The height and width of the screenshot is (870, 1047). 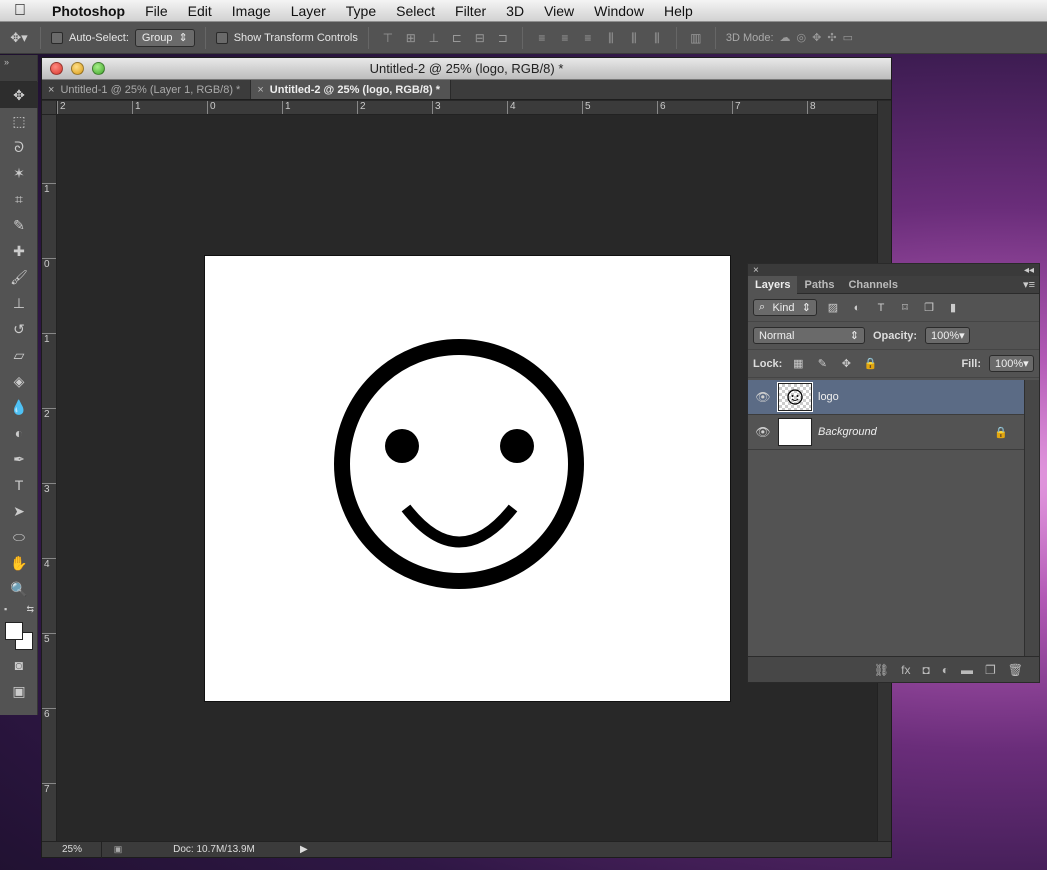 What do you see at coordinates (19, 459) in the screenshot?
I see `pen-tool-icon: ✒` at bounding box center [19, 459].